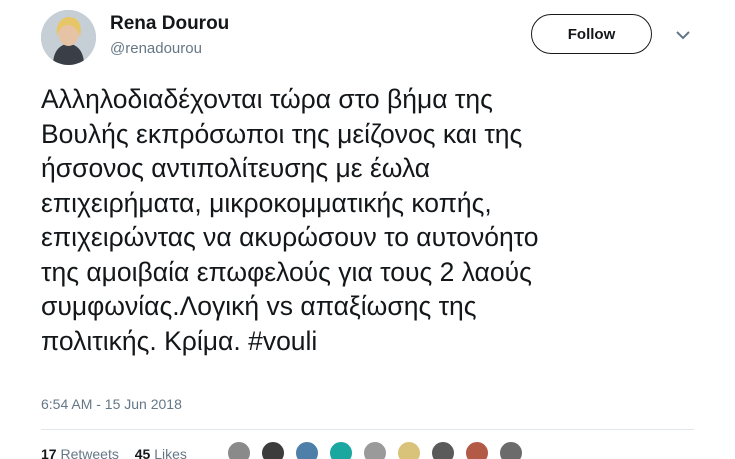 The image size is (735, 459). What do you see at coordinates (120, 452) in the screenshot?
I see `tweet-stats: 17 Retweets 45 Likes` at bounding box center [120, 452].